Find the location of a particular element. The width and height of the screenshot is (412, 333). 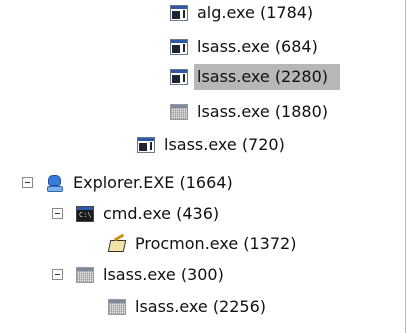

tree-row-lsass-684: lsass.exe (684) is located at coordinates (245, 47).